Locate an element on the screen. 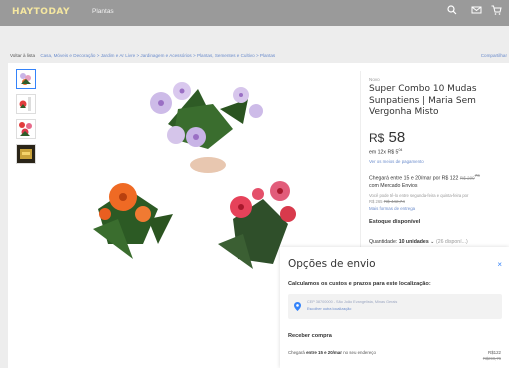 The width and height of the screenshot is (509, 368). top-header: HAYTODAY Plantas is located at coordinates (254, 13).